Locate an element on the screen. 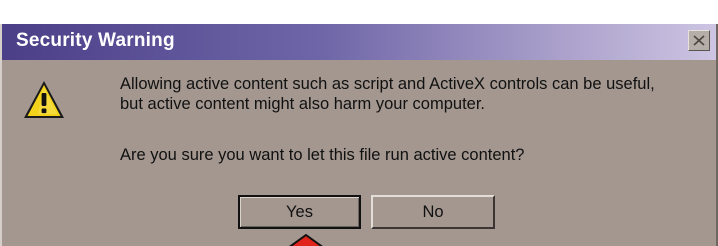 This screenshot has width=718, height=246. title-bar: Security Warning is located at coordinates (359, 42).